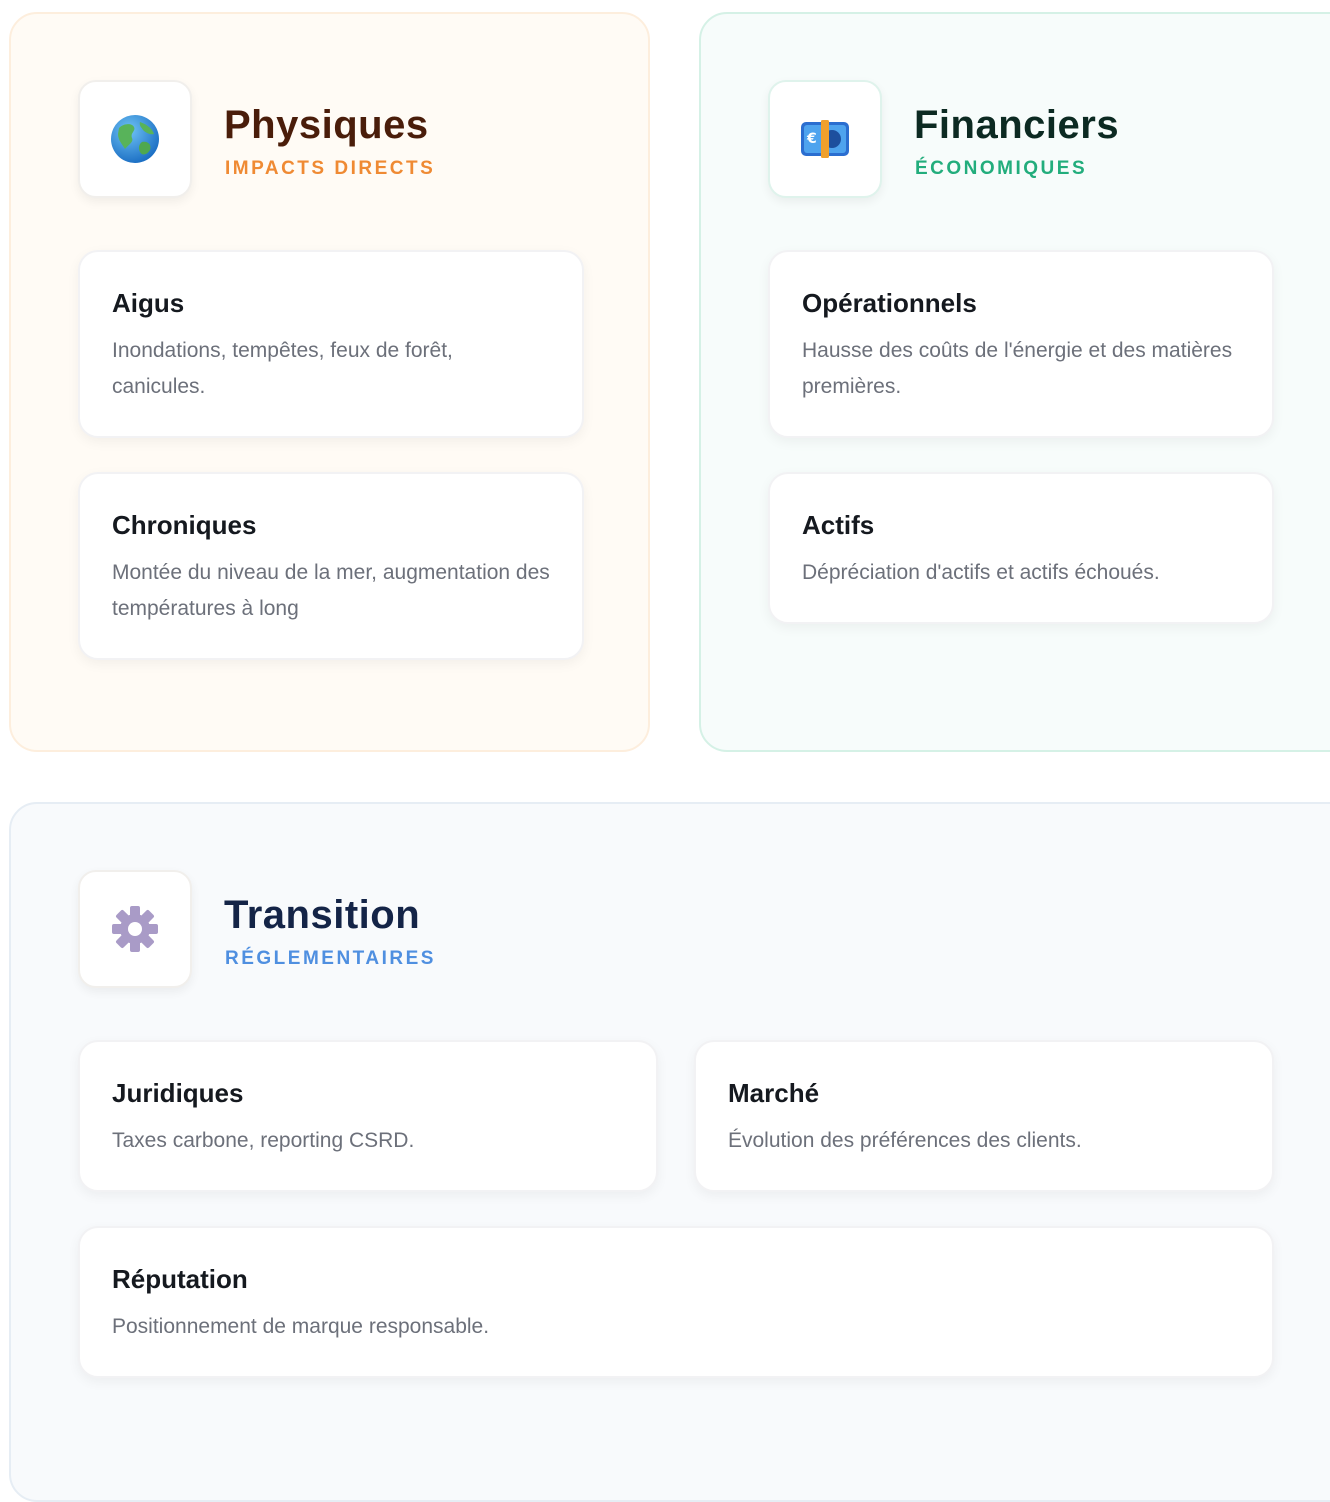 This screenshot has width=1330, height=1502. Describe the element at coordinates (180, 1279) in the screenshot. I see `card-title: Réputation` at that location.